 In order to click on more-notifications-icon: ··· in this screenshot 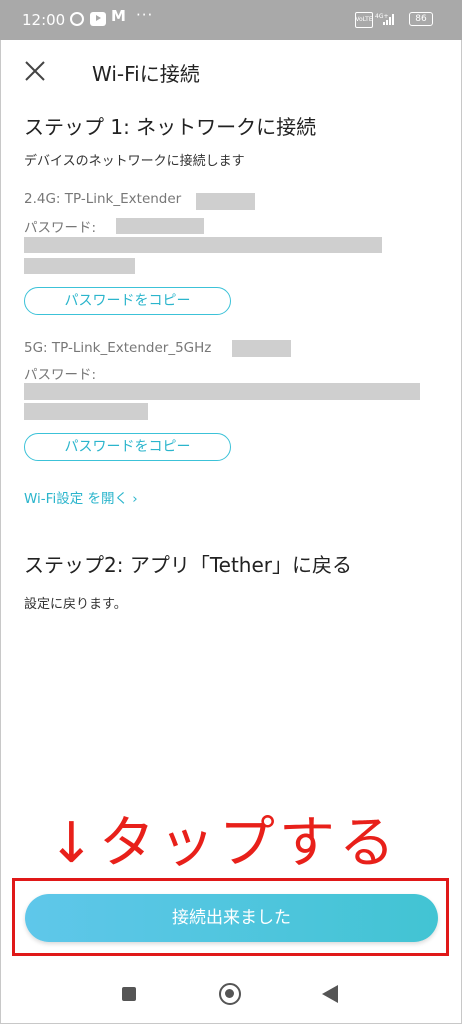, I will do `click(145, 15)`.